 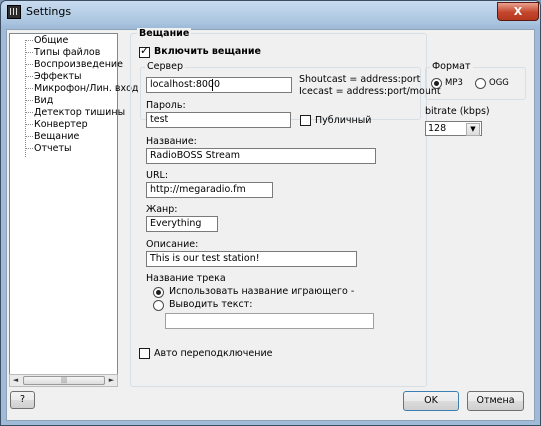 I want to click on scrollbar-thumb: |||, so click(x=64, y=380).